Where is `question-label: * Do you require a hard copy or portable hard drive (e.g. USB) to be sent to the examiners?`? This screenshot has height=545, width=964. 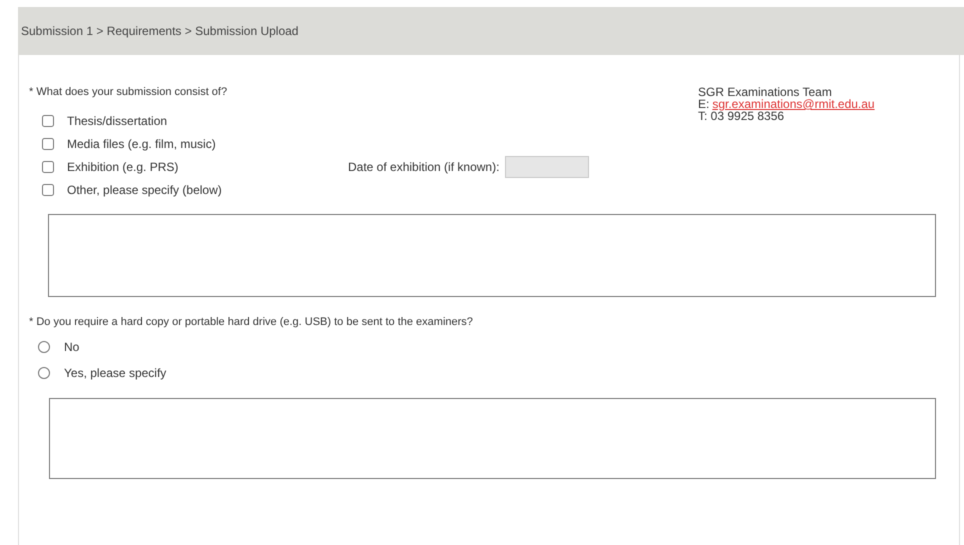
question-label: * Do you require a hard copy or portable hard drive (e.g. USB) to be sent to the examiners? is located at coordinates (251, 322).